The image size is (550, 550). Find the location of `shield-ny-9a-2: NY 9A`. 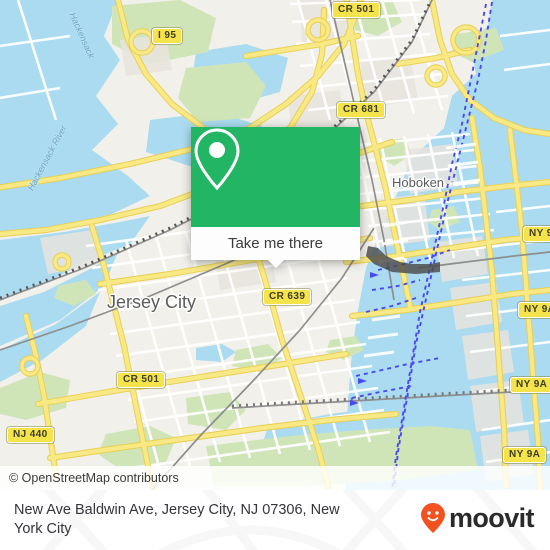

shield-ny-9a-2: NY 9A is located at coordinates (534, 310).